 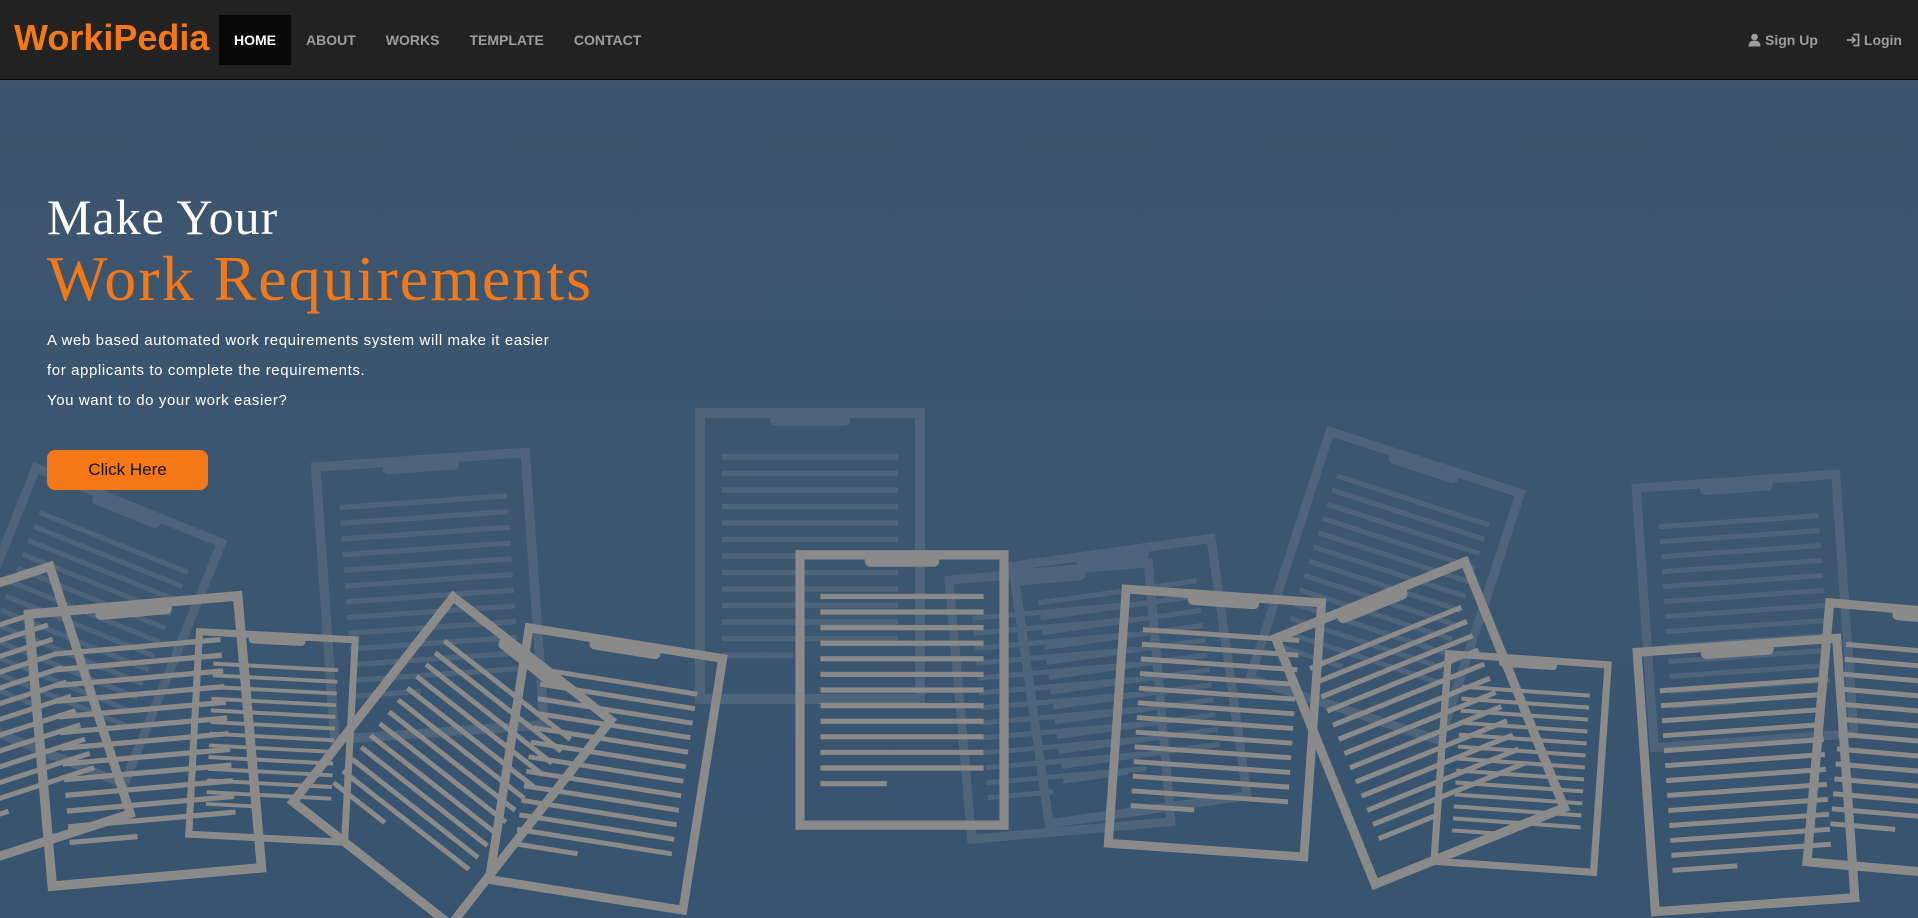 What do you see at coordinates (1882, 40) in the screenshot?
I see `login-label: Login` at bounding box center [1882, 40].